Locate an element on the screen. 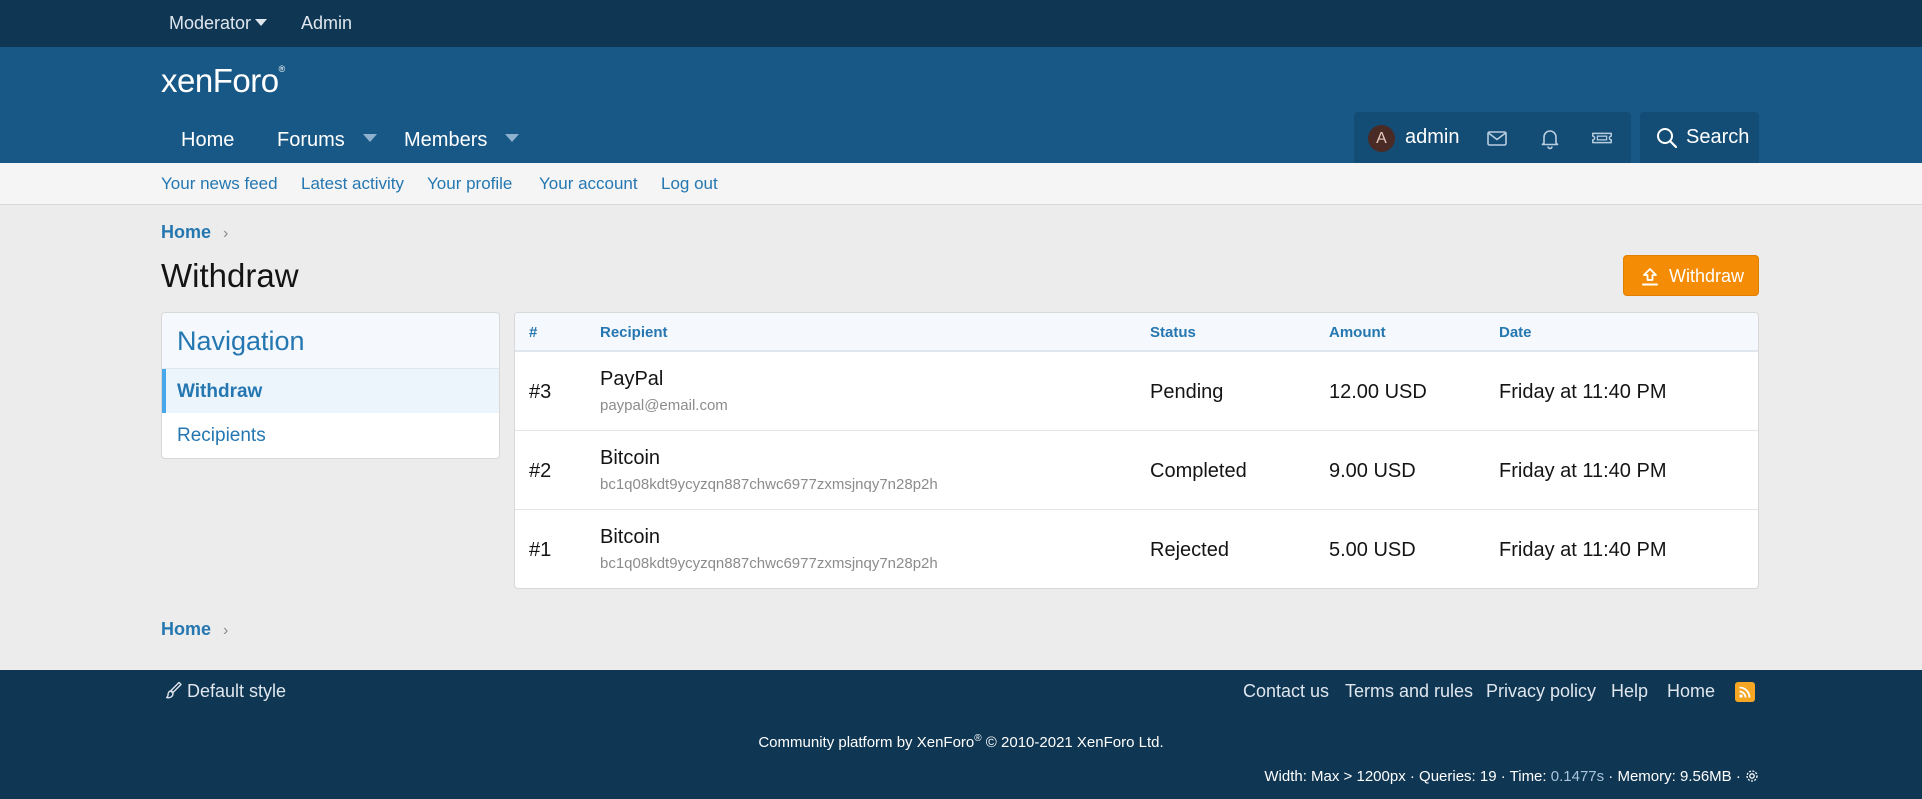 This screenshot has width=1922, height=799. debug-text-b: · Memory: 9.56MB · is located at coordinates (1674, 776).